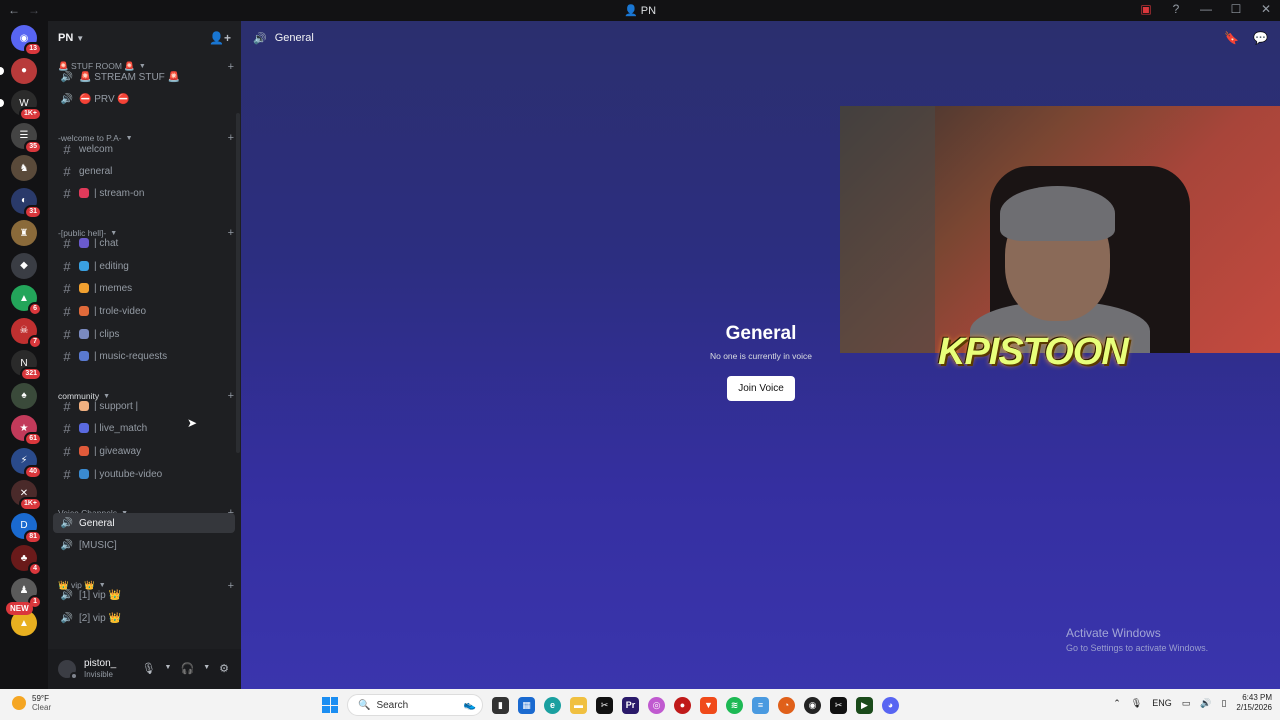 The width and height of the screenshot is (1280, 720). What do you see at coordinates (144, 266) in the screenshot?
I see `text-channel: # | editing` at bounding box center [144, 266].